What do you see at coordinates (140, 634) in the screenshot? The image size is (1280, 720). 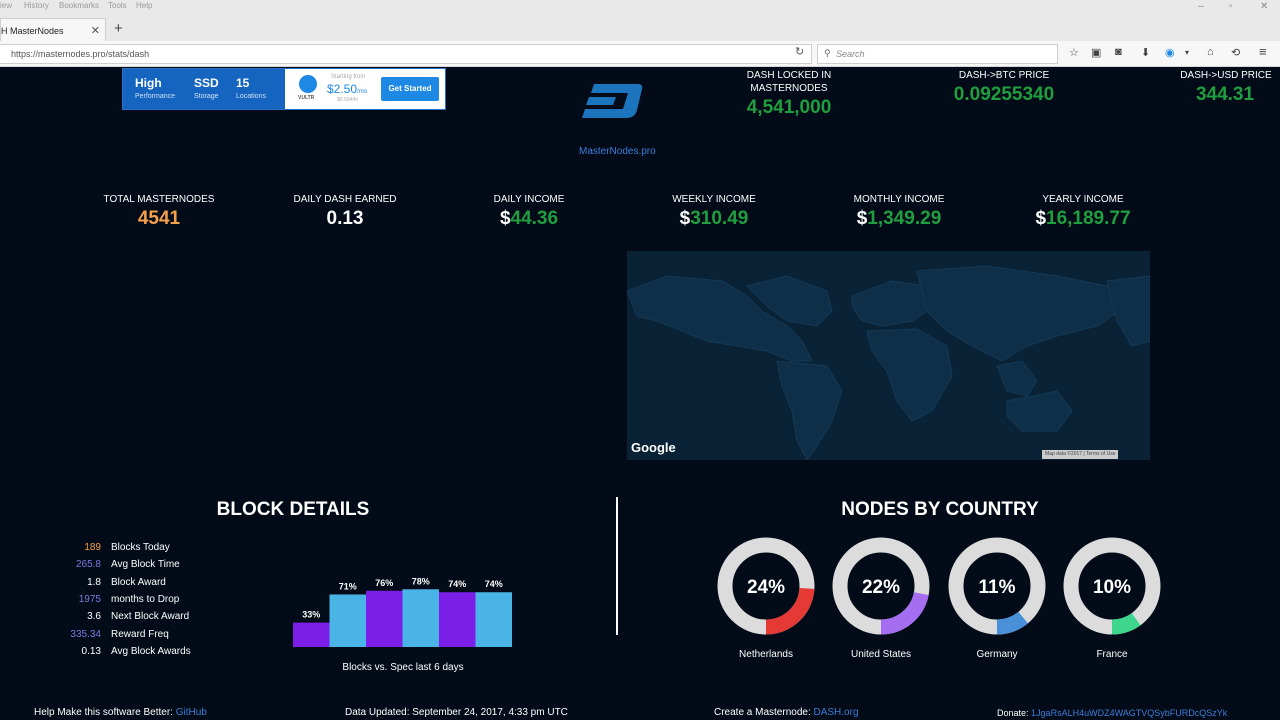 I see `block-detail-label: Reward Freq` at bounding box center [140, 634].